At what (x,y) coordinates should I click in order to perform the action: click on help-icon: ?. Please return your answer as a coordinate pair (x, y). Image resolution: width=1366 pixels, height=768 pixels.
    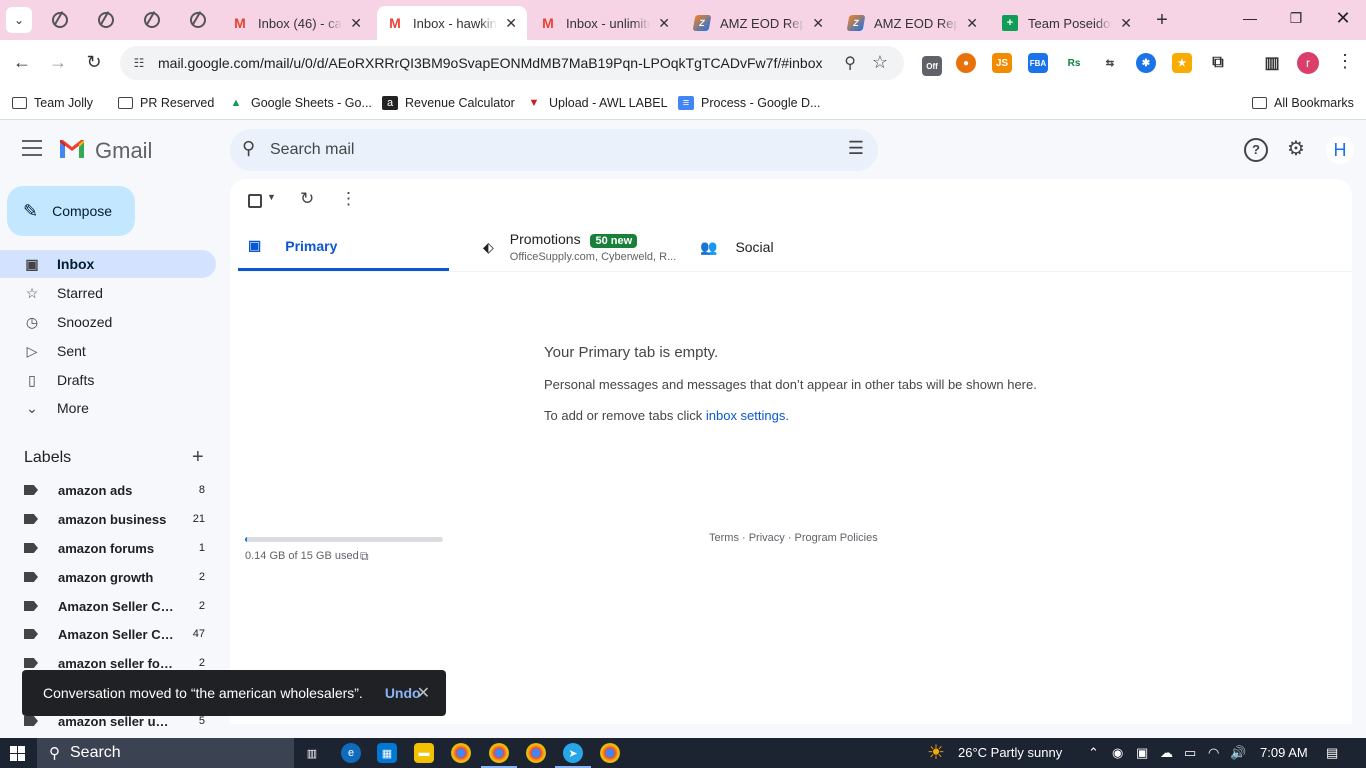
    Looking at the image, I should click on (1256, 150).